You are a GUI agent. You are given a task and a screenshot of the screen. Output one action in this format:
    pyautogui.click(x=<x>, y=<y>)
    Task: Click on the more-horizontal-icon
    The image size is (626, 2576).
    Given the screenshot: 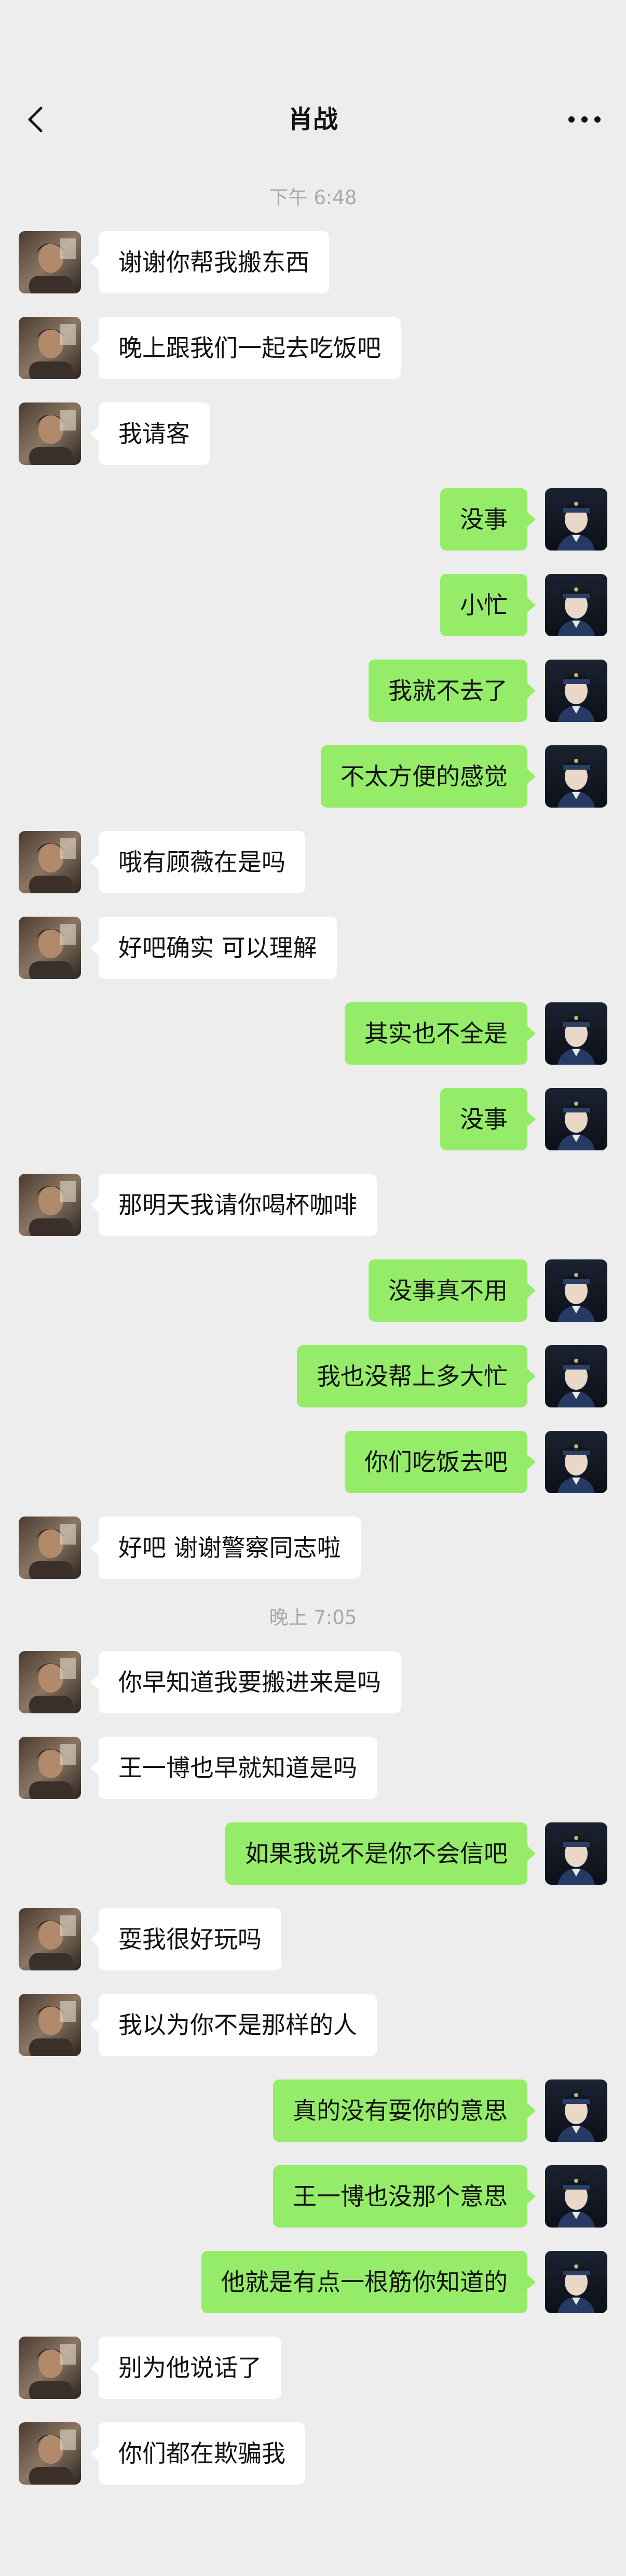 What is the action you would take?
    pyautogui.click(x=584, y=120)
    